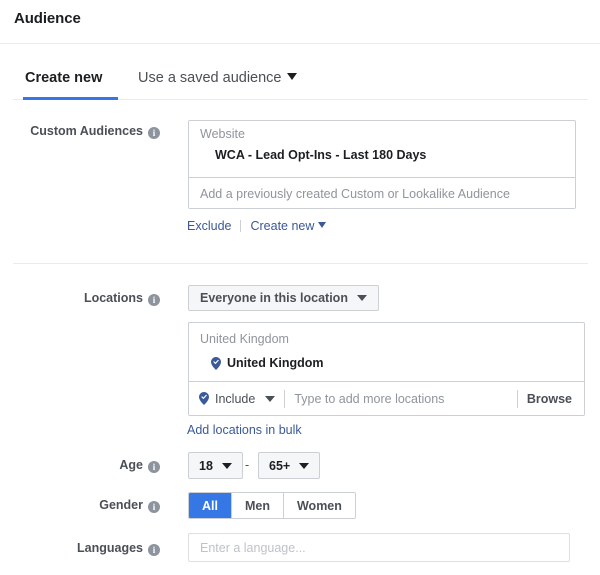 The height and width of the screenshot is (575, 600). I want to click on tab-create-new-label: Create new, so click(64, 78).